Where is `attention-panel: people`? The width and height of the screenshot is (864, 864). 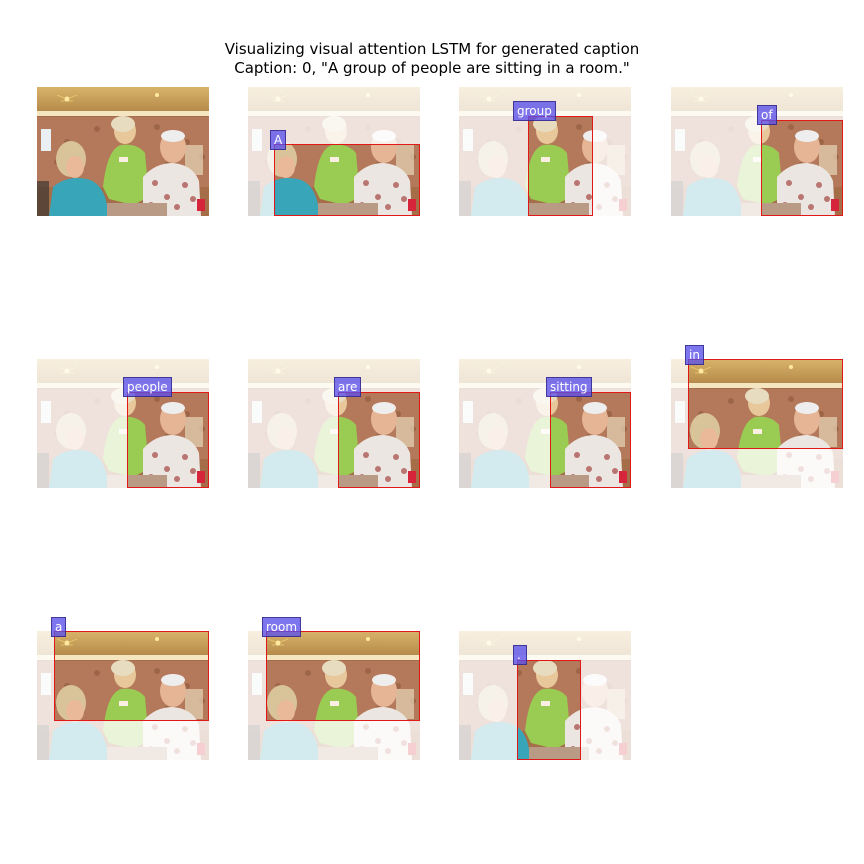 attention-panel: people is located at coordinates (123, 423).